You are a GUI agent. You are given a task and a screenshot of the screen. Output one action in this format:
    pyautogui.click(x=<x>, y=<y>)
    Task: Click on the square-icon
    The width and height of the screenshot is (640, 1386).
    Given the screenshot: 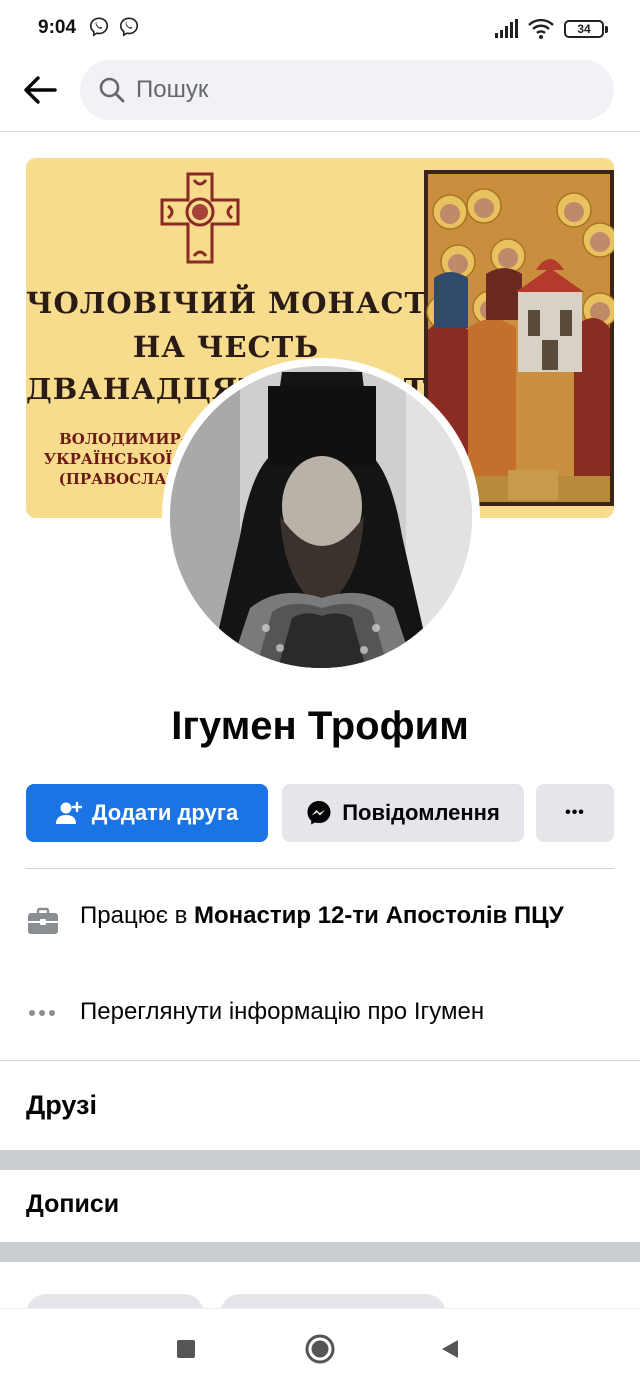 What is the action you would take?
    pyautogui.click(x=186, y=1349)
    